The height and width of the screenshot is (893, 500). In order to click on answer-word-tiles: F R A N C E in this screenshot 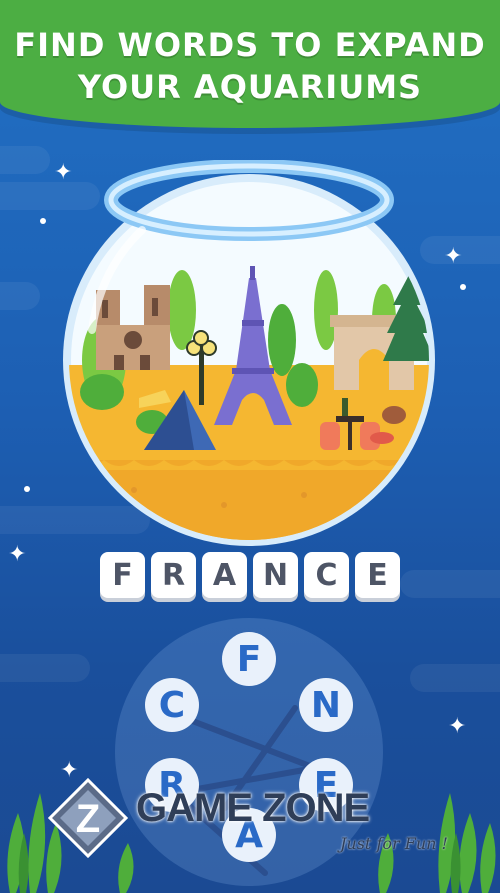, I will do `click(250, 578)`.